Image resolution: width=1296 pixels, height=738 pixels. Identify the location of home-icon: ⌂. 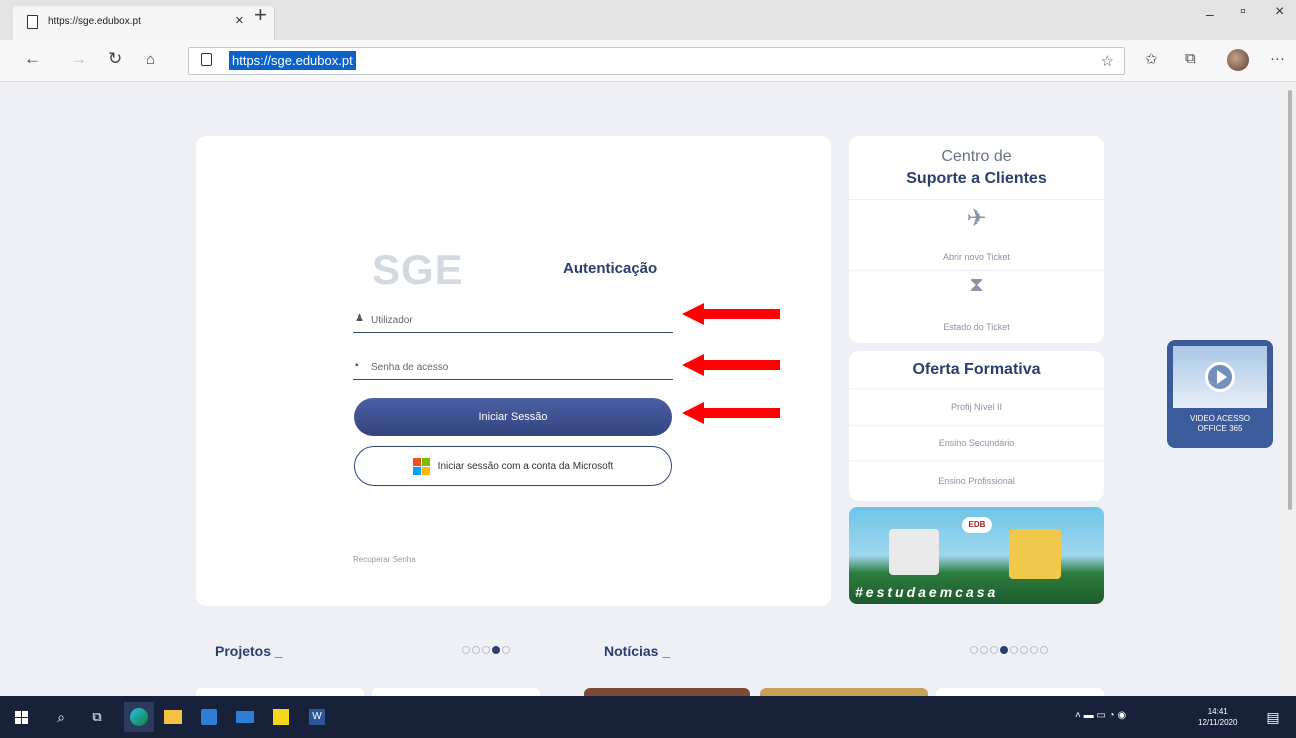
(150, 59).